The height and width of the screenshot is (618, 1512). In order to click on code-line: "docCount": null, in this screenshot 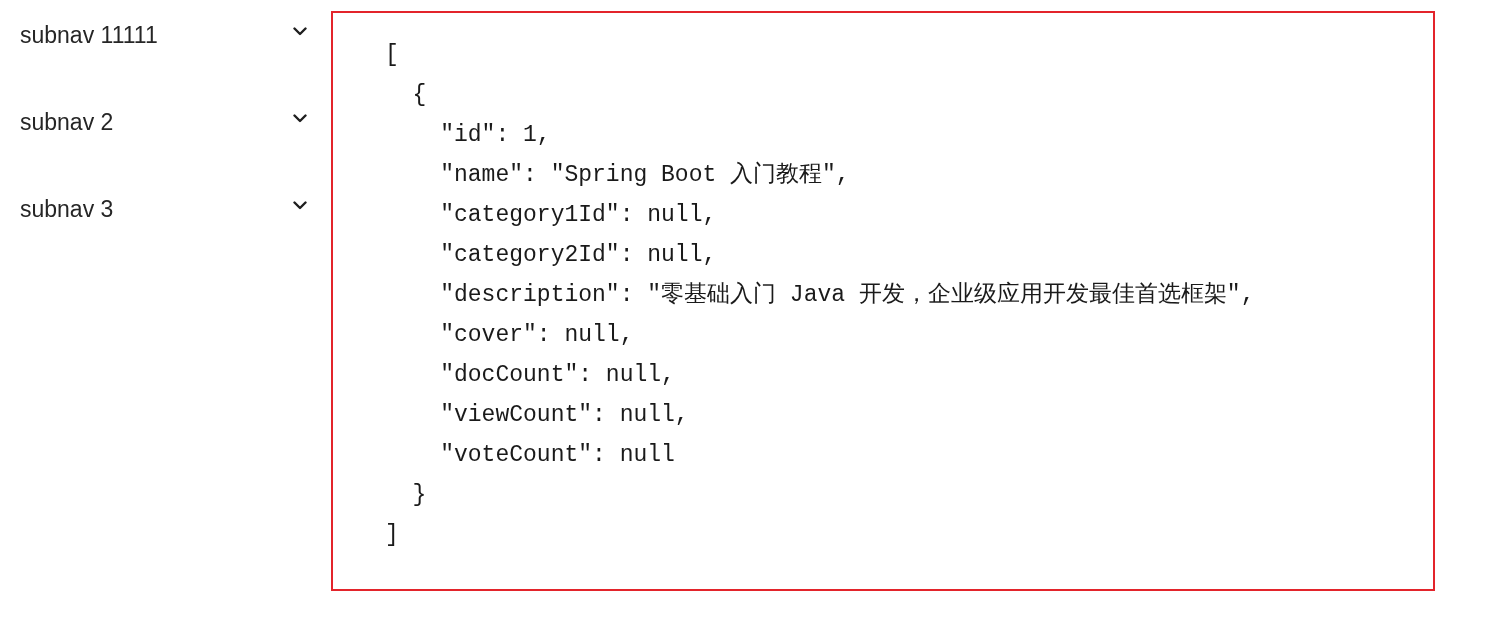, I will do `click(557, 375)`.